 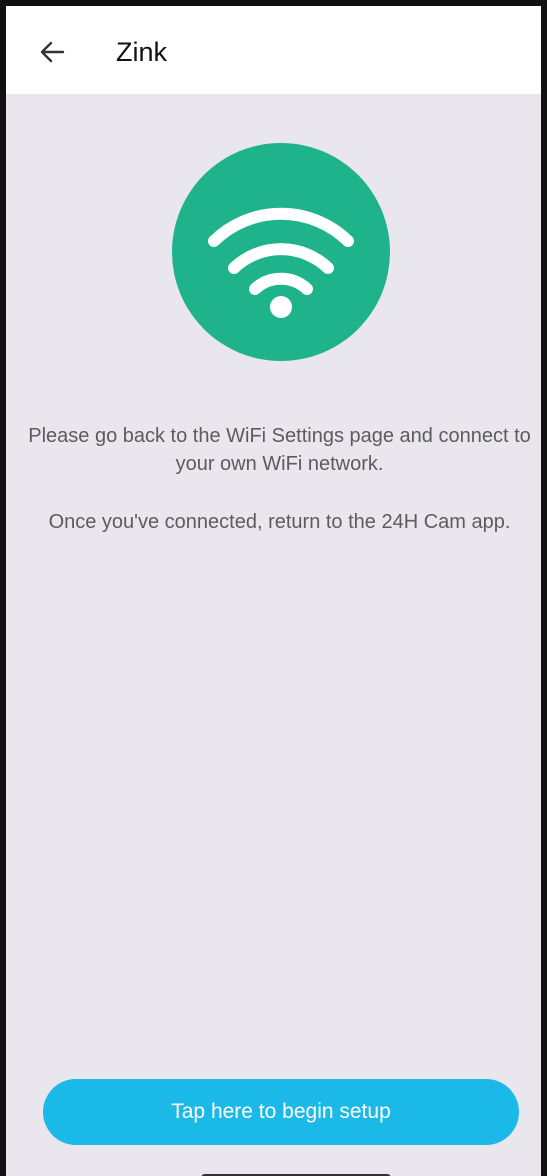 I want to click on arrow-left-icon, so click(x=52, y=52).